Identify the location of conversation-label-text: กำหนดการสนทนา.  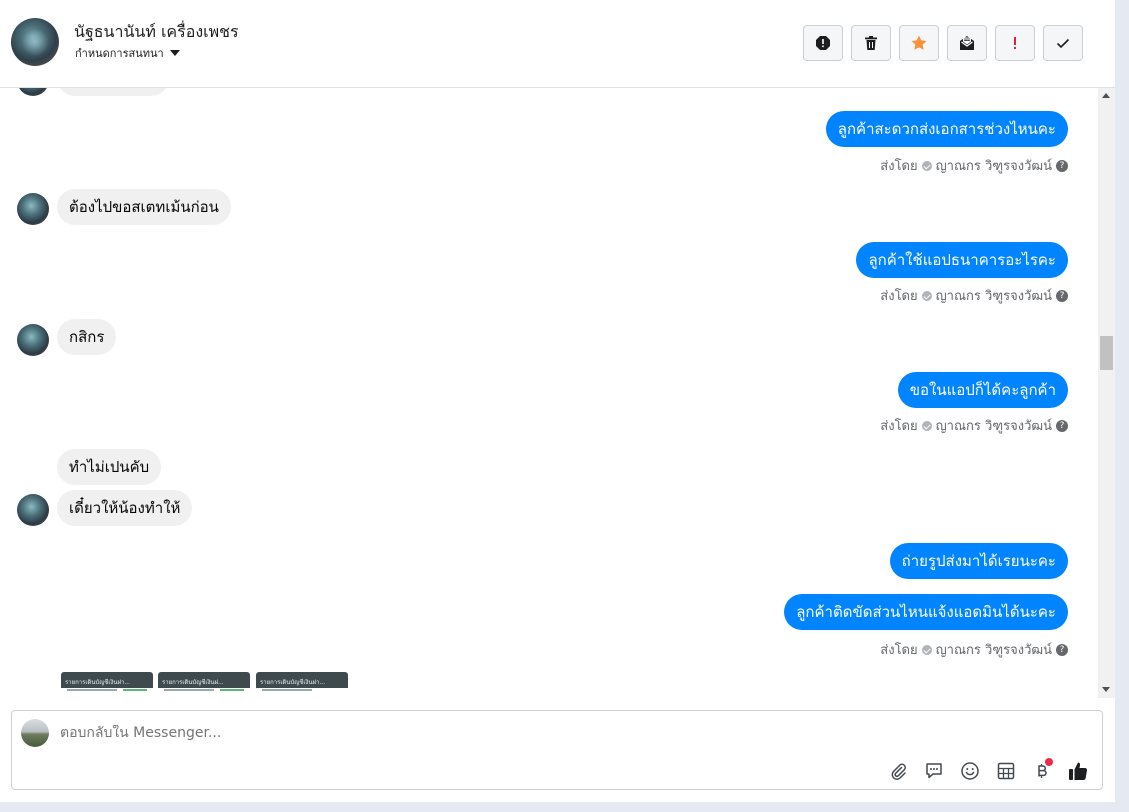
(119, 53).